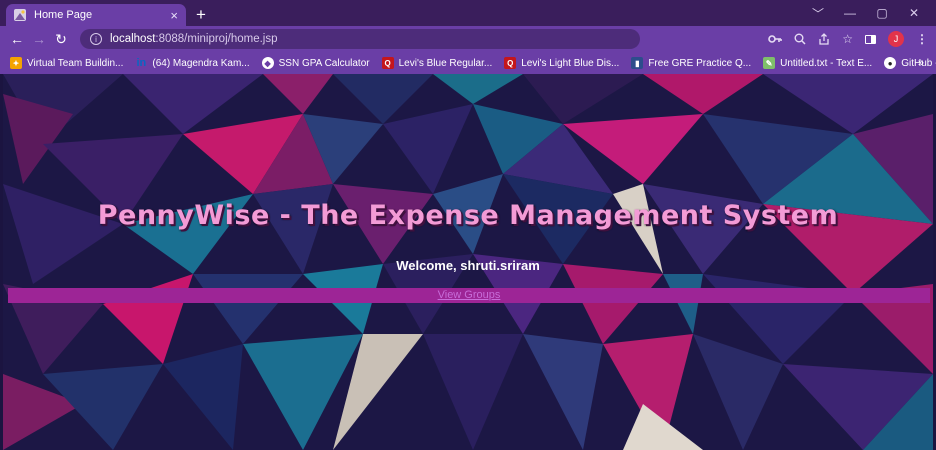  What do you see at coordinates (267, 63) in the screenshot?
I see `gpa-calculator-icon: ◆` at bounding box center [267, 63].